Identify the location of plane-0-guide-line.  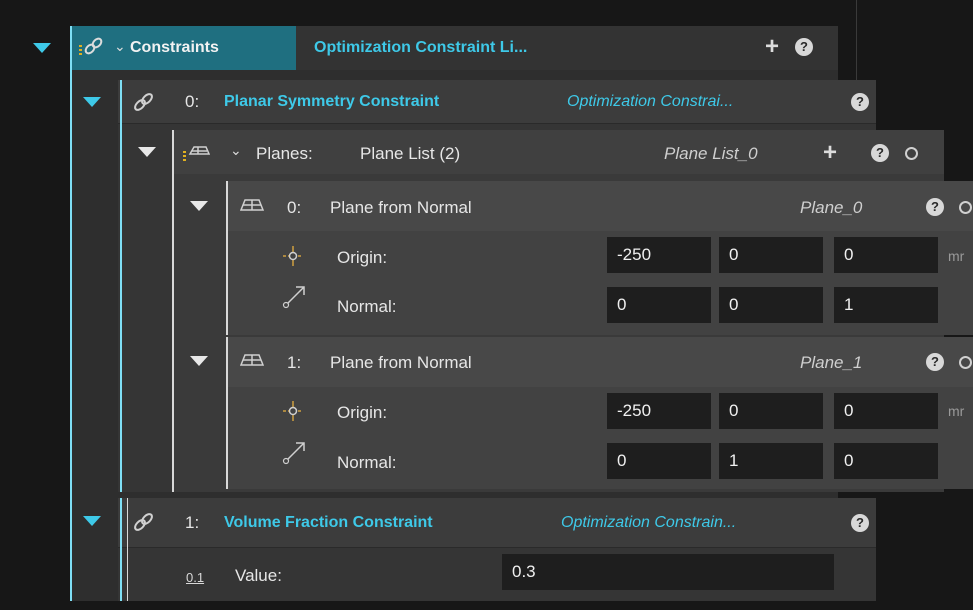
(227, 258).